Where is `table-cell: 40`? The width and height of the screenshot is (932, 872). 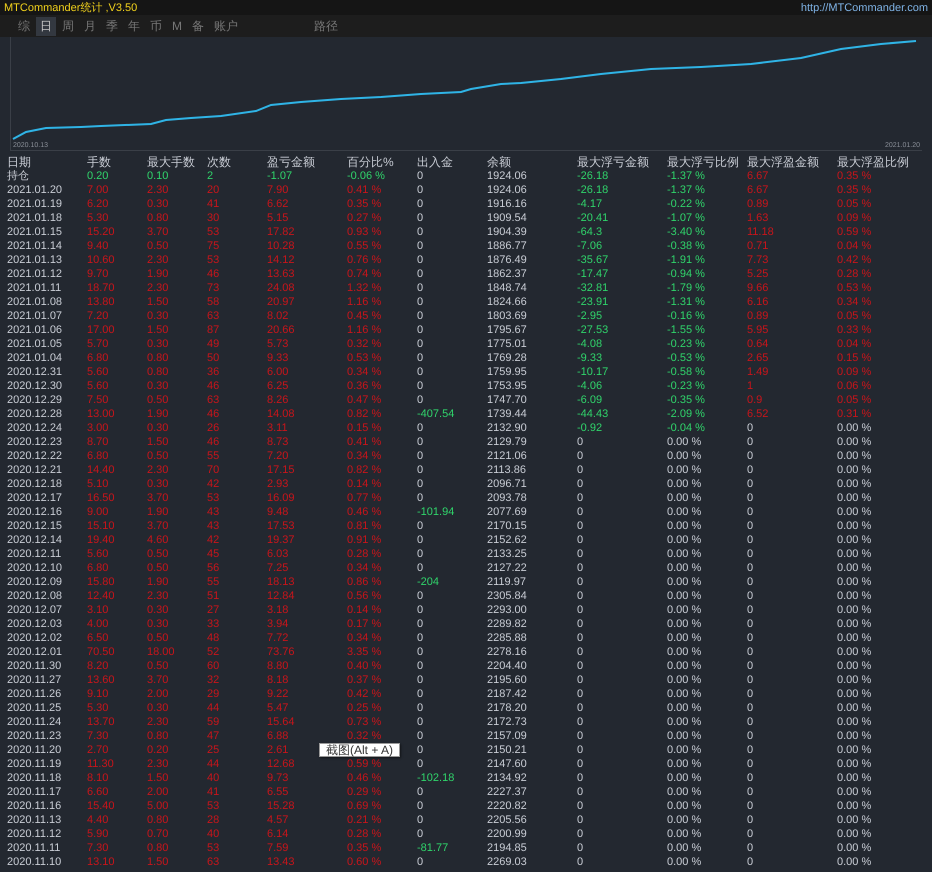 table-cell: 40 is located at coordinates (213, 834).